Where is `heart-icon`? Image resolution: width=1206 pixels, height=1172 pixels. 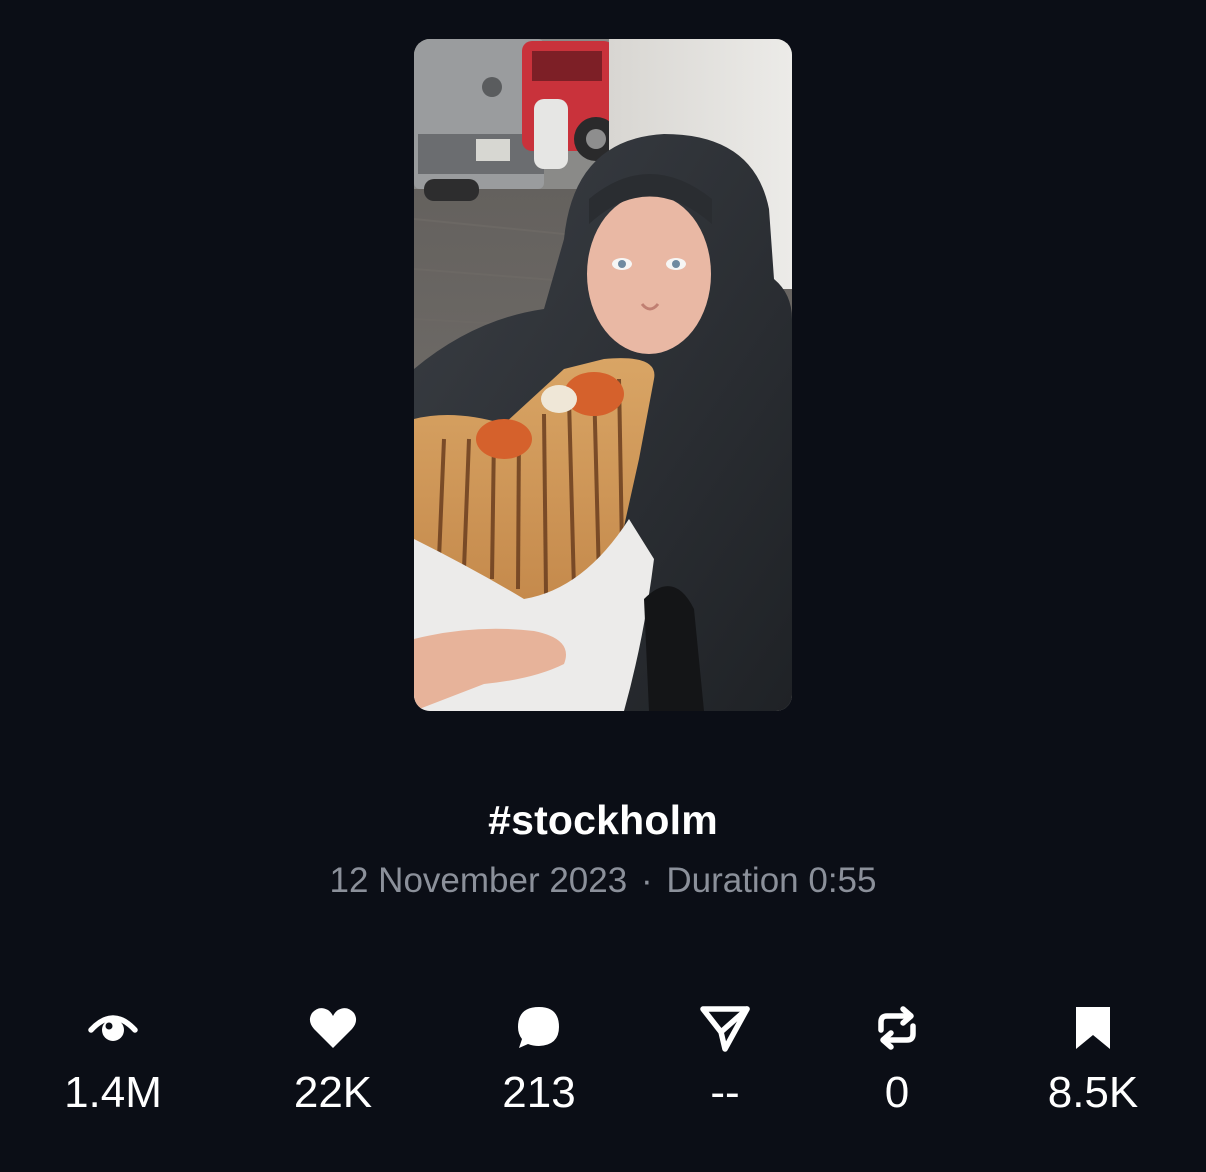
heart-icon is located at coordinates (333, 1028).